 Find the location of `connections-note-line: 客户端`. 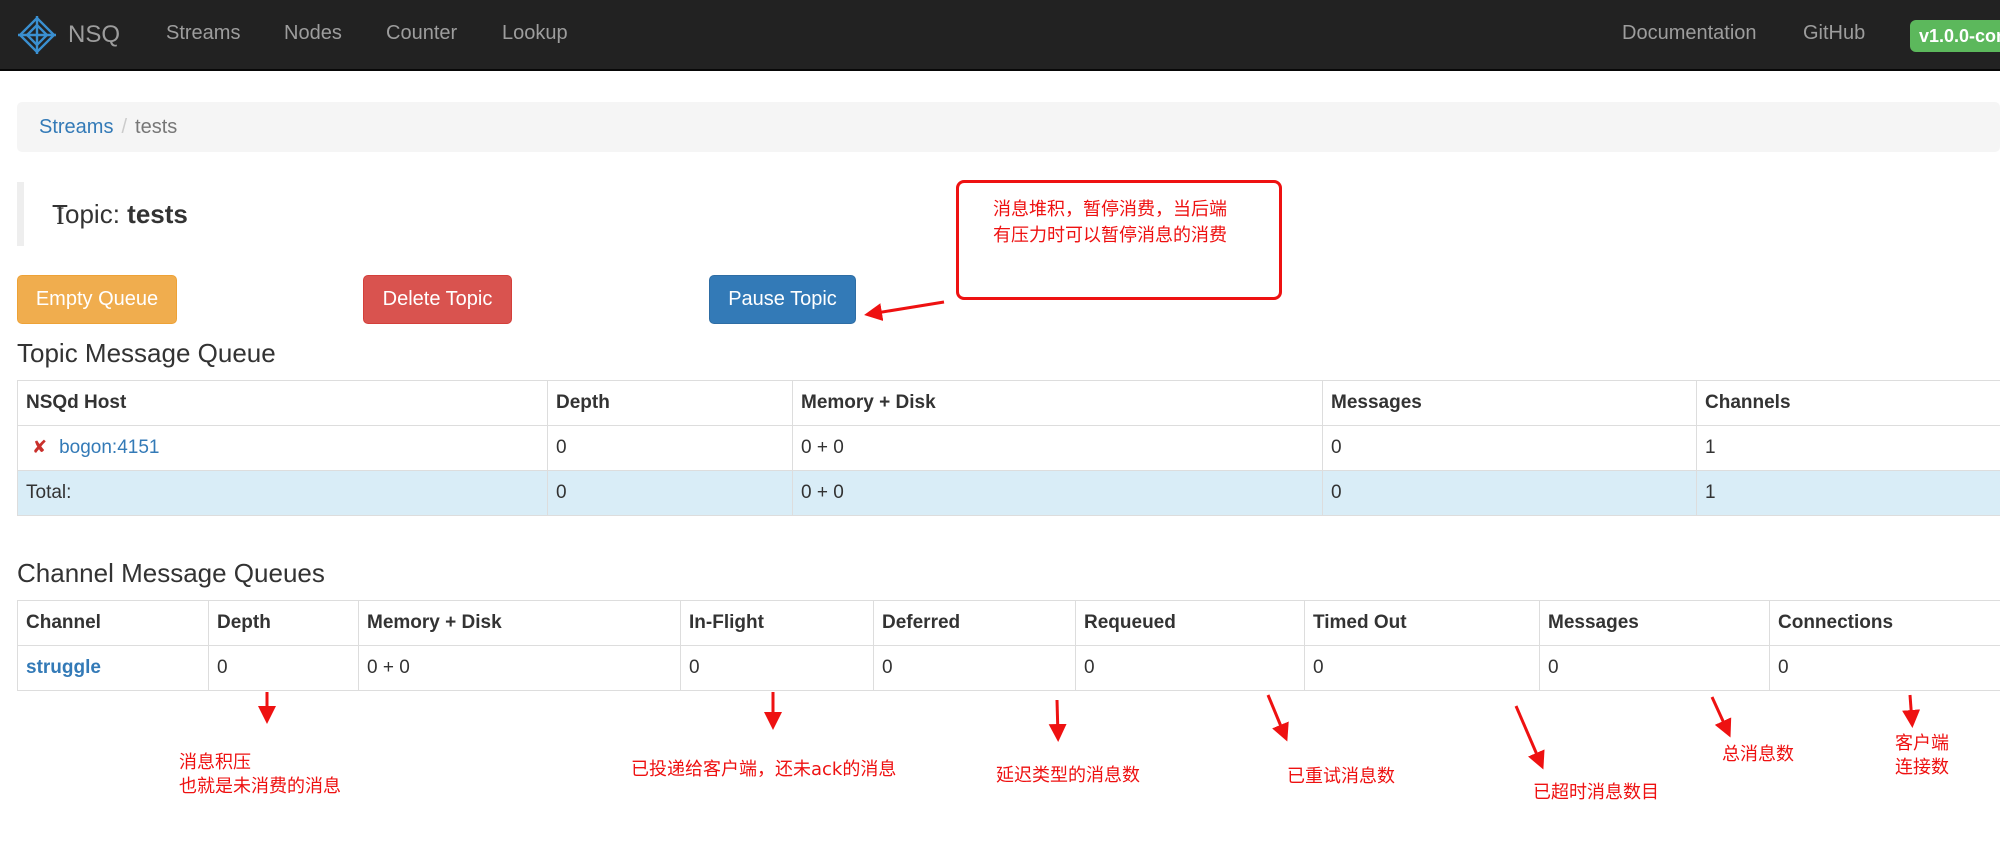

connections-note-line: 客户端 is located at coordinates (1922, 743).